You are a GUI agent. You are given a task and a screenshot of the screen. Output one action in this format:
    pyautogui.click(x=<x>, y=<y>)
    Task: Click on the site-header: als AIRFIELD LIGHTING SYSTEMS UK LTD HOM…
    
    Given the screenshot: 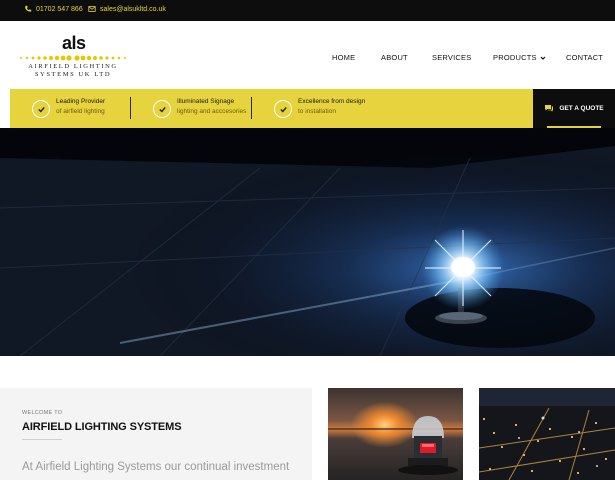 What is the action you would take?
    pyautogui.click(x=312, y=55)
    